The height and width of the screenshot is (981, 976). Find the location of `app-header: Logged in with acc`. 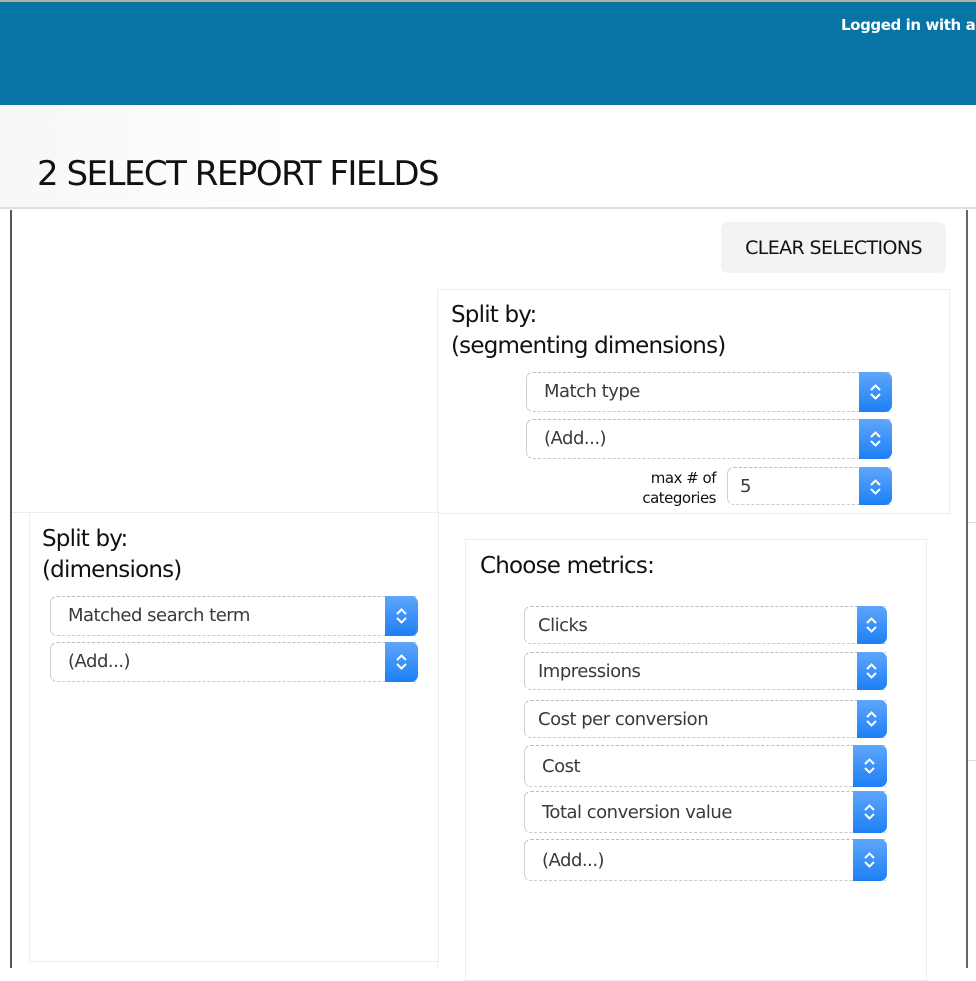

app-header: Logged in with acc is located at coordinates (488, 53).